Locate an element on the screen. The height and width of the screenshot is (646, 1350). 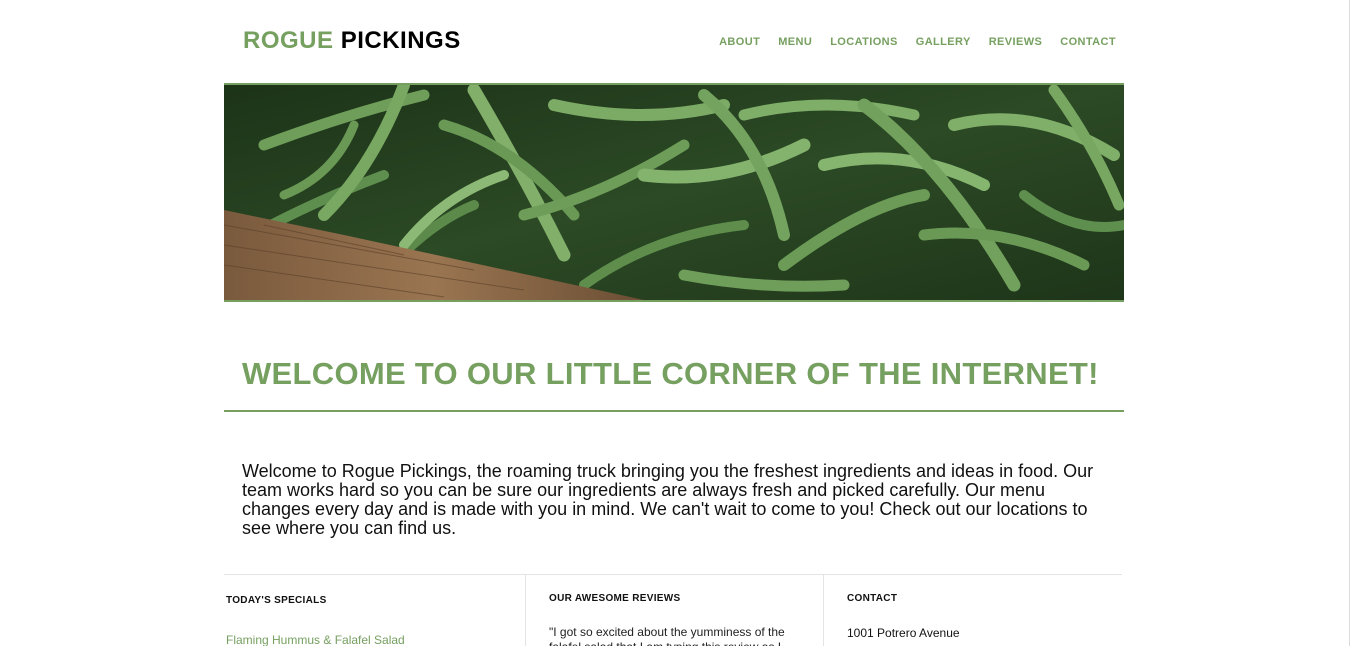
site-logo: ROGUE PICKINGS is located at coordinates (352, 41).